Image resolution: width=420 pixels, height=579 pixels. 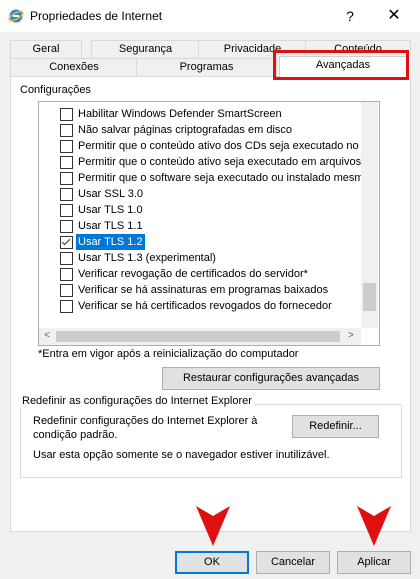 I want to click on list-item-label: Usar TLS 1.3 (experimental), so click(x=147, y=258).